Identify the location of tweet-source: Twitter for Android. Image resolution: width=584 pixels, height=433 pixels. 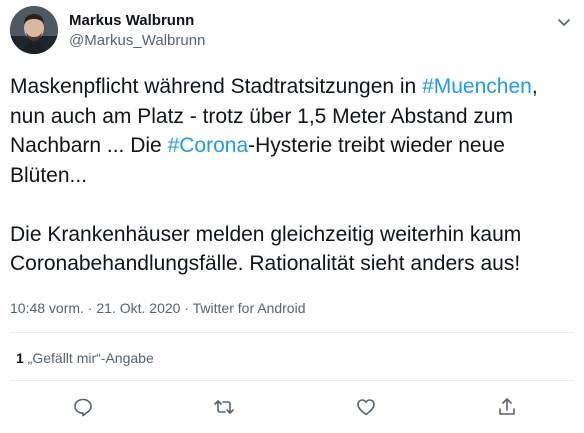
(249, 308).